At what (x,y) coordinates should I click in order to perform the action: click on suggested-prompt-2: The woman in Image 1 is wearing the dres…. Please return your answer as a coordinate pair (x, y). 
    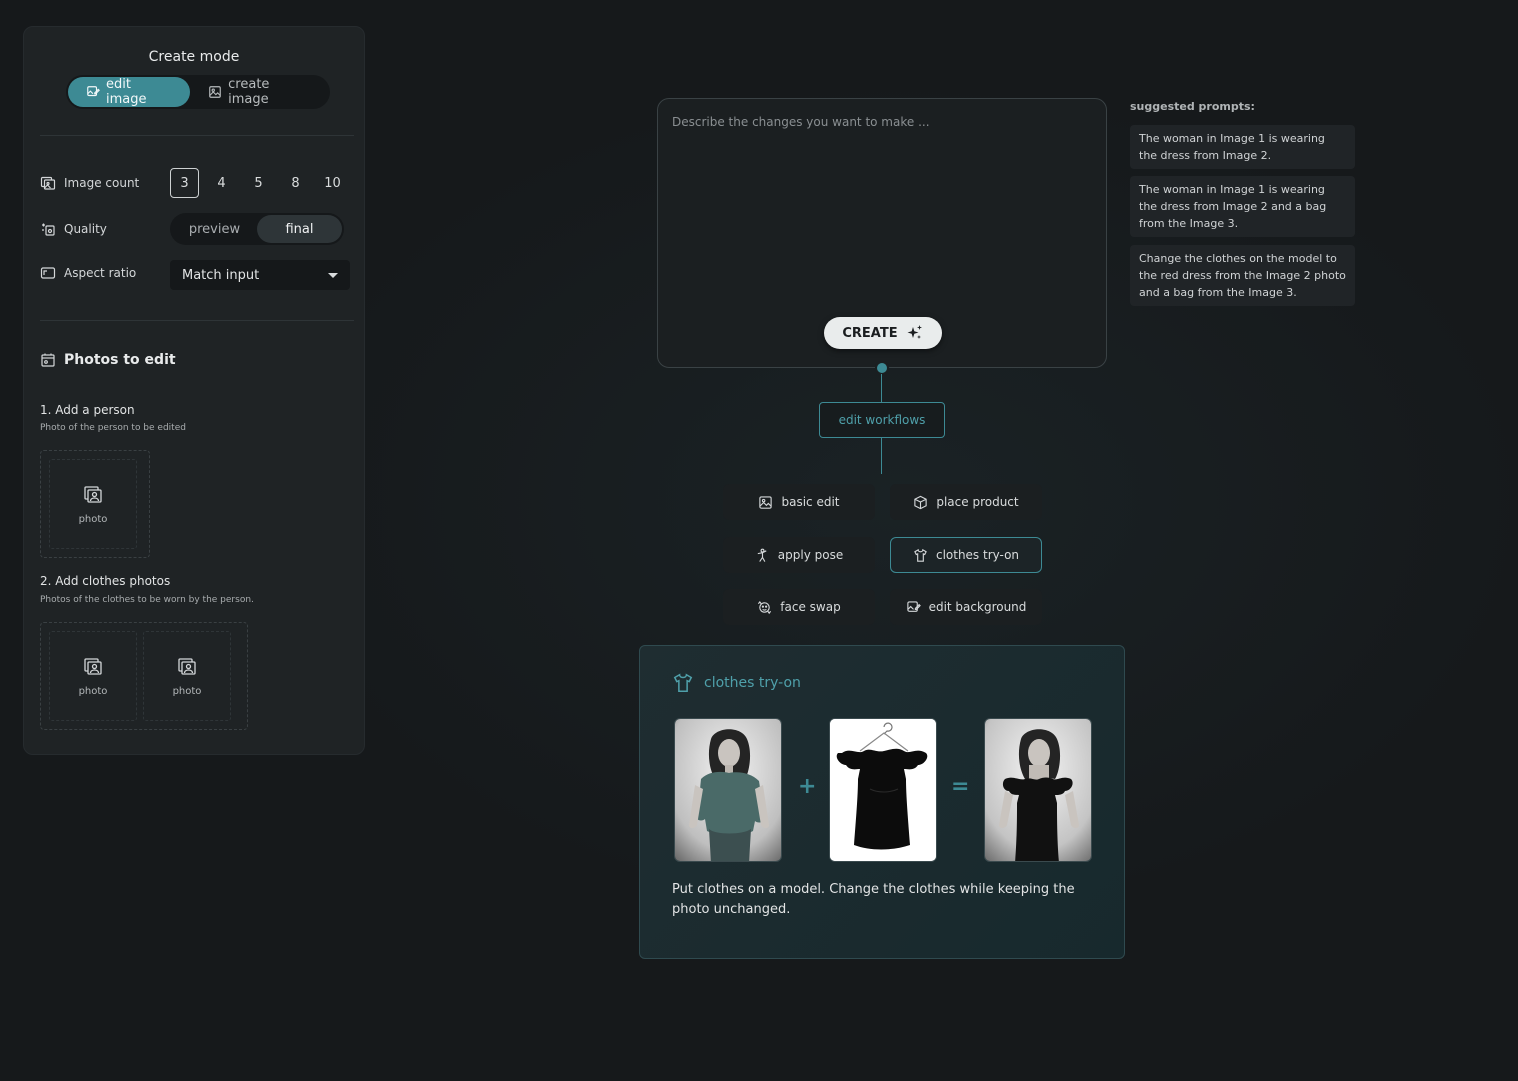
    Looking at the image, I should click on (1242, 206).